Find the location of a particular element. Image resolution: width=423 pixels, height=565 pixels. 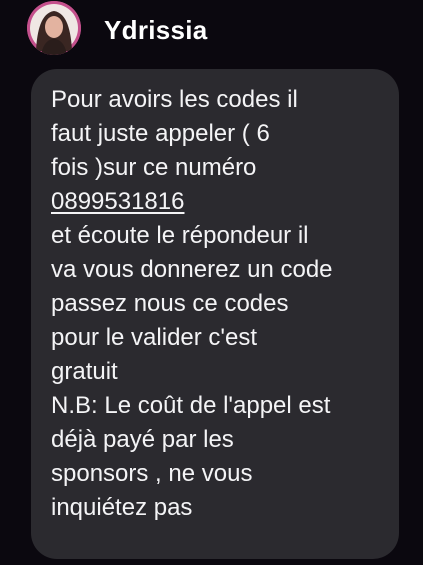

phone-number-link: 0899531816 is located at coordinates (117, 201).